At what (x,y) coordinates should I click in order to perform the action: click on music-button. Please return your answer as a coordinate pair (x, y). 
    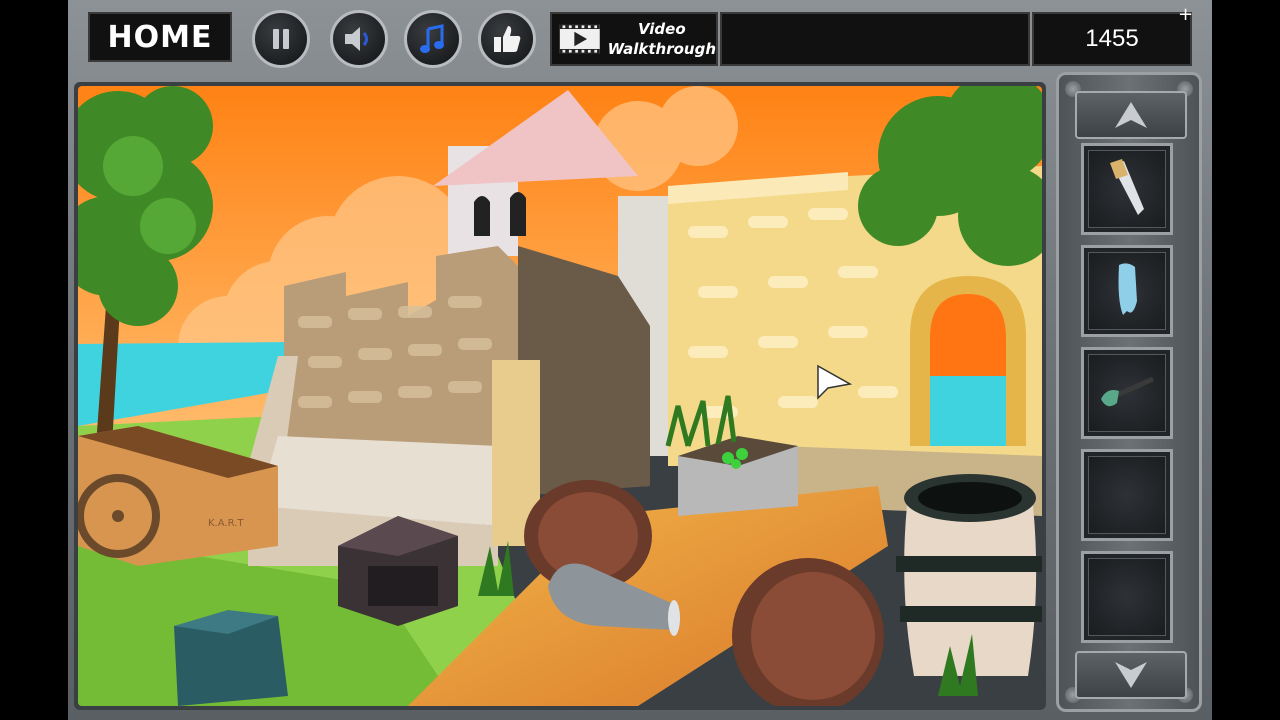
    Looking at the image, I should click on (433, 39).